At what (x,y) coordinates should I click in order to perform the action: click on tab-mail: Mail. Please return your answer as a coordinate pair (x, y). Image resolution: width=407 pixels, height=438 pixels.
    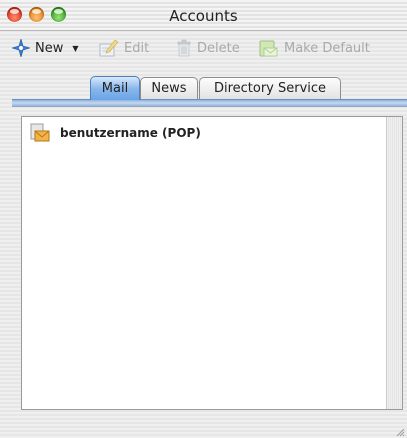
    Looking at the image, I should click on (115, 88).